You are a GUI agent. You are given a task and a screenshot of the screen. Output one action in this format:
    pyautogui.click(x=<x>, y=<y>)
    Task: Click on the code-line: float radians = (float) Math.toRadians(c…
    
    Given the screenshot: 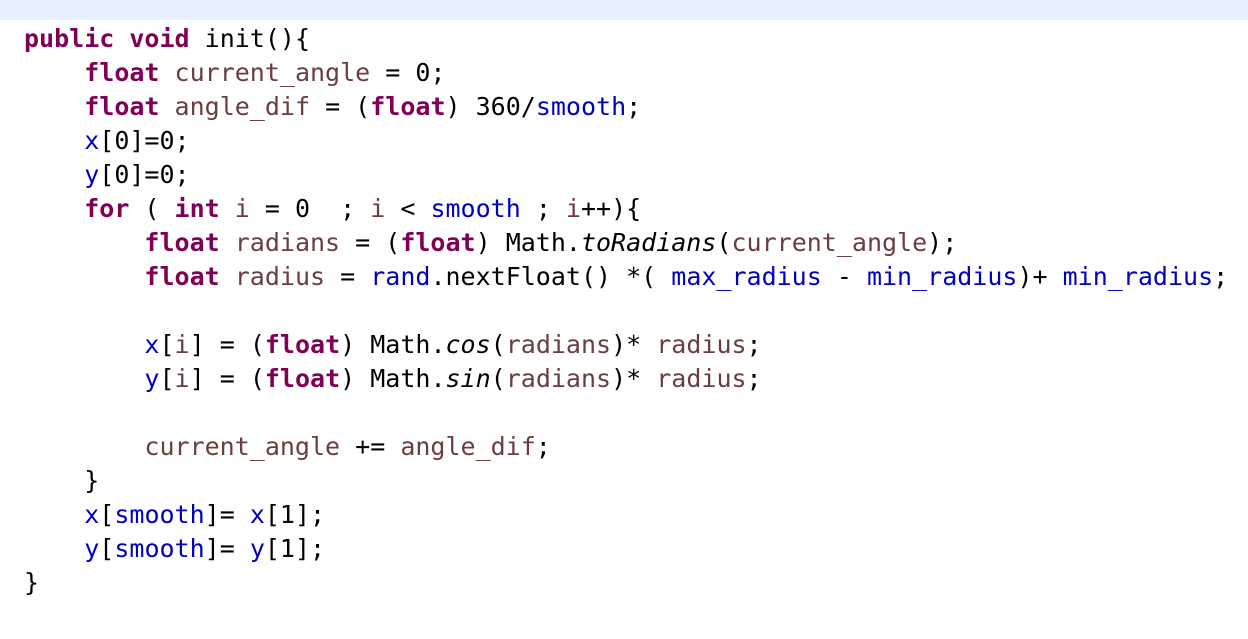 What is the action you would take?
    pyautogui.click(x=636, y=243)
    